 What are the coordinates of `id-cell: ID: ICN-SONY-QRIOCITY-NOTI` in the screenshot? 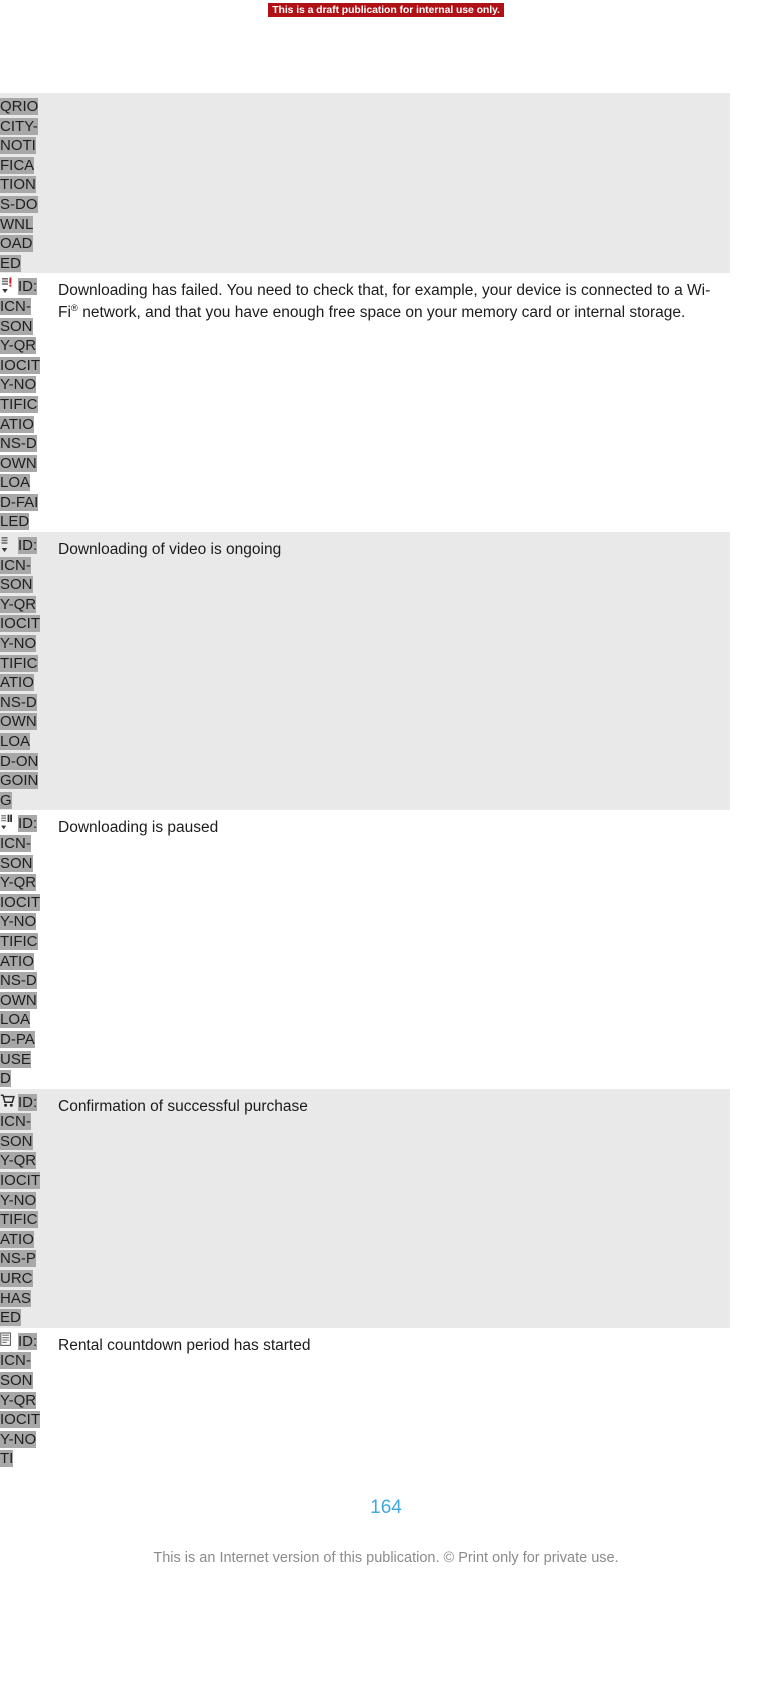 It's located at (23, 1398).